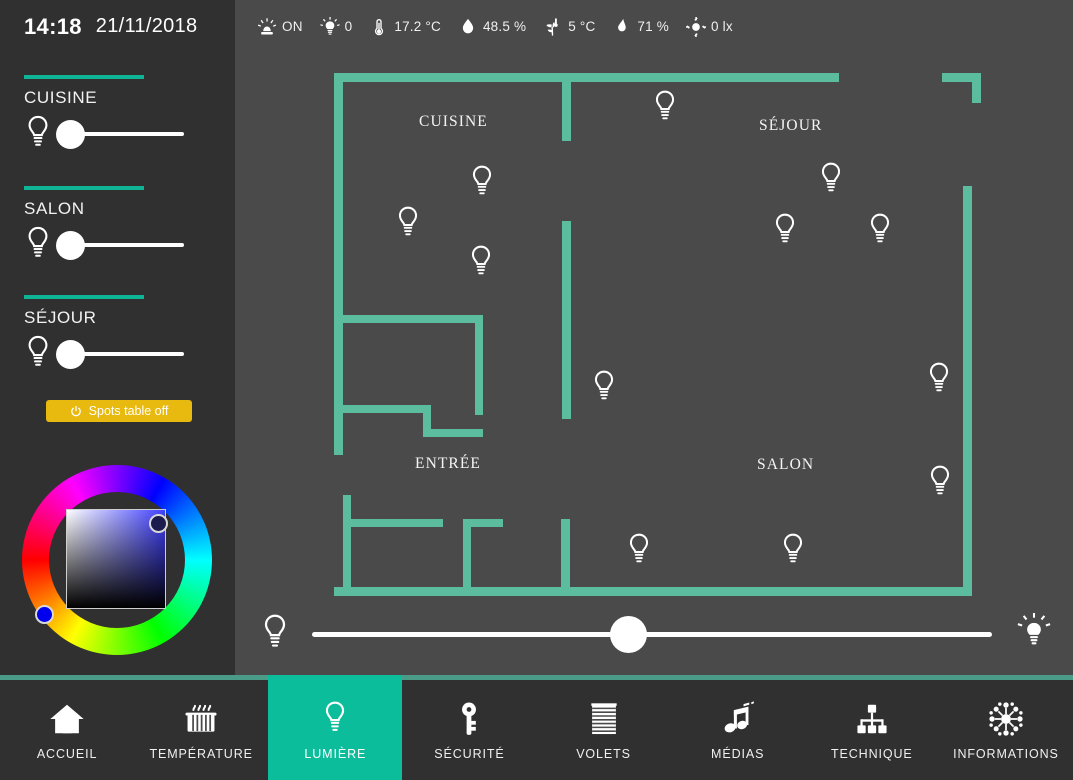 The width and height of the screenshot is (1073, 780). I want to click on music-note-icon, so click(739, 717).